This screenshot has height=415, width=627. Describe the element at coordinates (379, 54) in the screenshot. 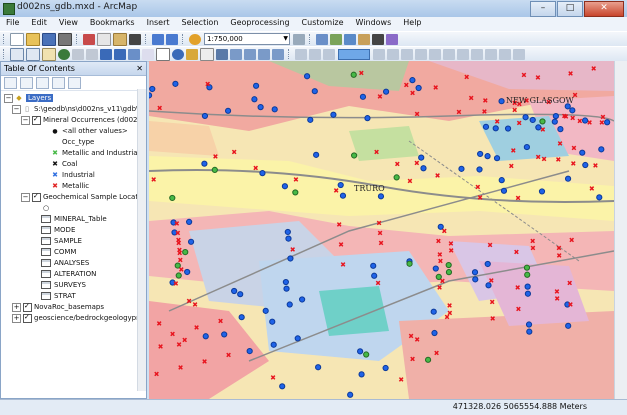

I see `swipe-icon` at that location.